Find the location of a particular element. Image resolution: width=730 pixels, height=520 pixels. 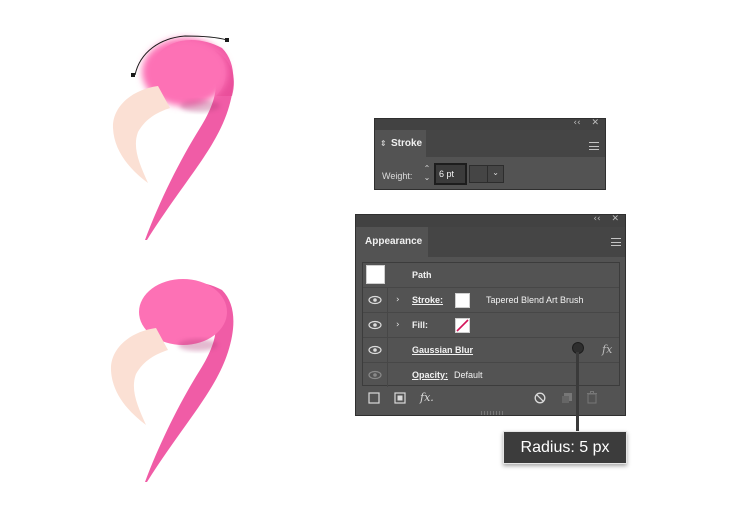

path-label: Path is located at coordinates (422, 275).